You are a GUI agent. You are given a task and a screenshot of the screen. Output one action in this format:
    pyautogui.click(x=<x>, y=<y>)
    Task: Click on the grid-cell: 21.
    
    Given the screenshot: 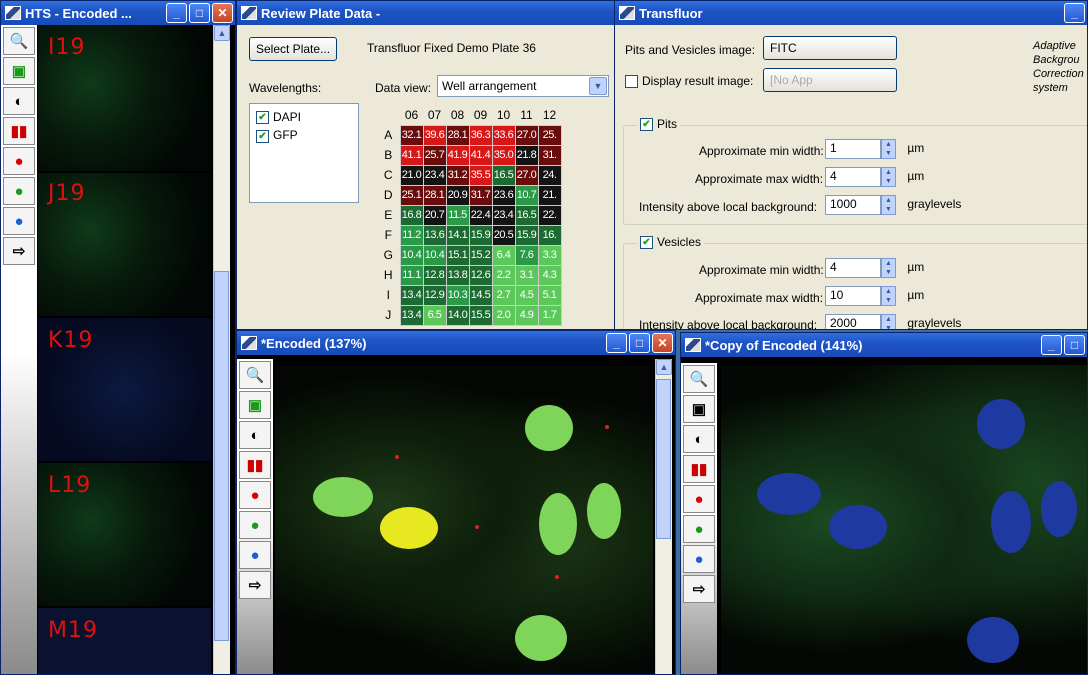 What is the action you would take?
    pyautogui.click(x=549, y=195)
    